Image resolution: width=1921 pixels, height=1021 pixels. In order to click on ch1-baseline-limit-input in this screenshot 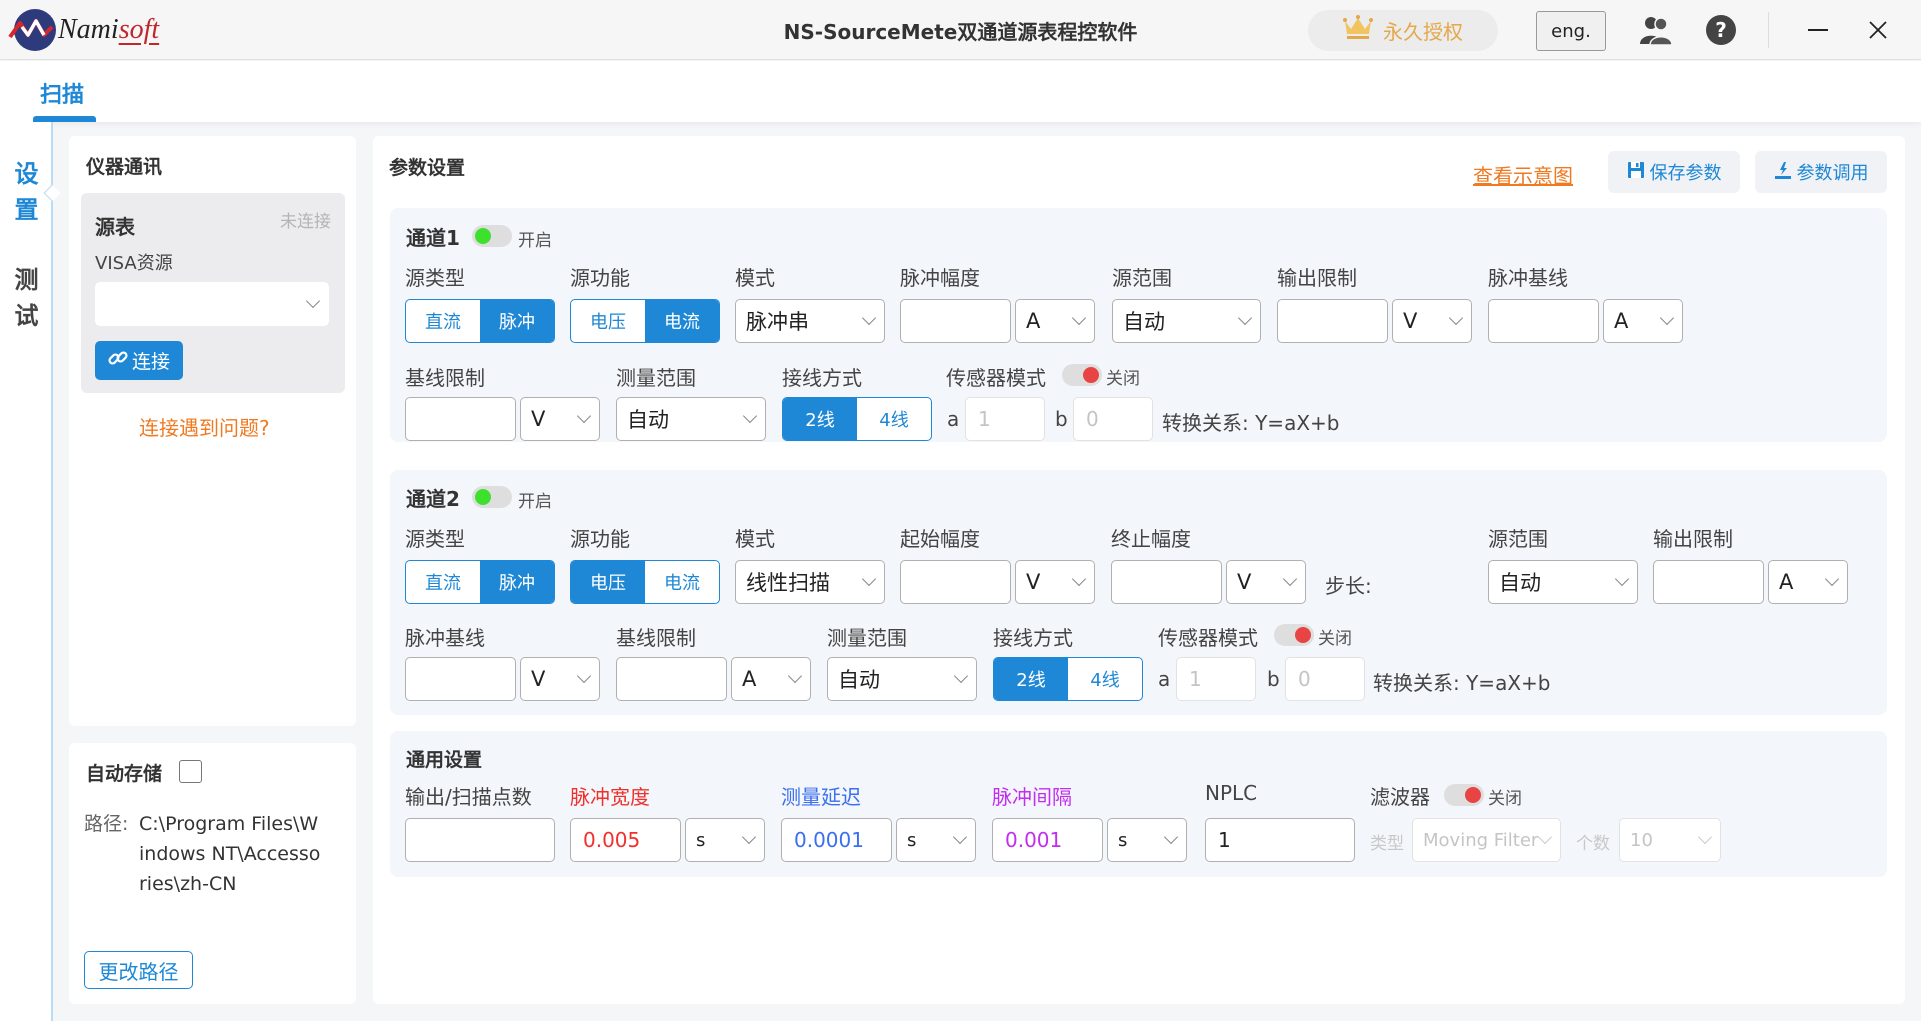, I will do `click(460, 419)`.